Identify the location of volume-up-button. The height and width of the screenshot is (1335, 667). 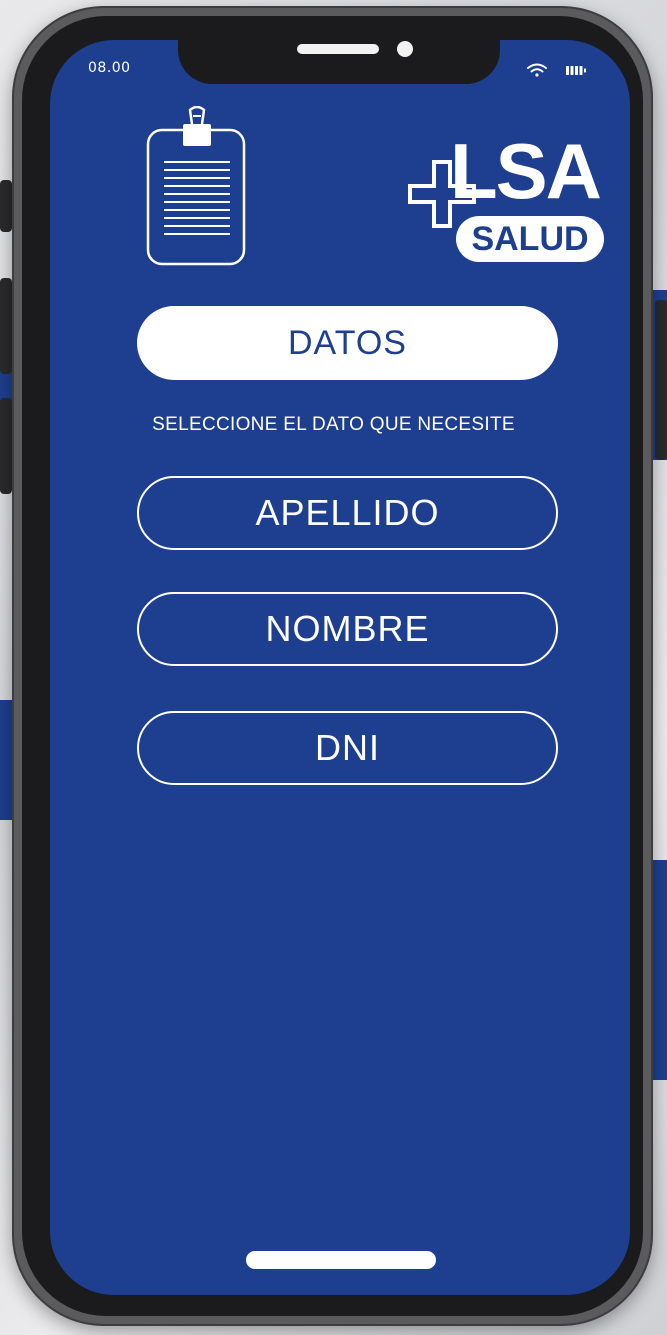
(6, 326).